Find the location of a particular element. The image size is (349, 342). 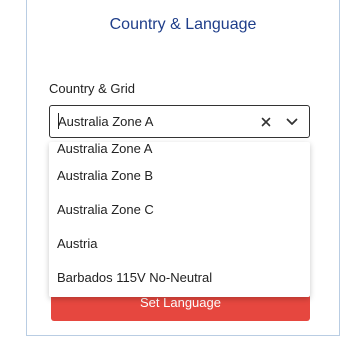

chevron-down-icon is located at coordinates (292, 121).